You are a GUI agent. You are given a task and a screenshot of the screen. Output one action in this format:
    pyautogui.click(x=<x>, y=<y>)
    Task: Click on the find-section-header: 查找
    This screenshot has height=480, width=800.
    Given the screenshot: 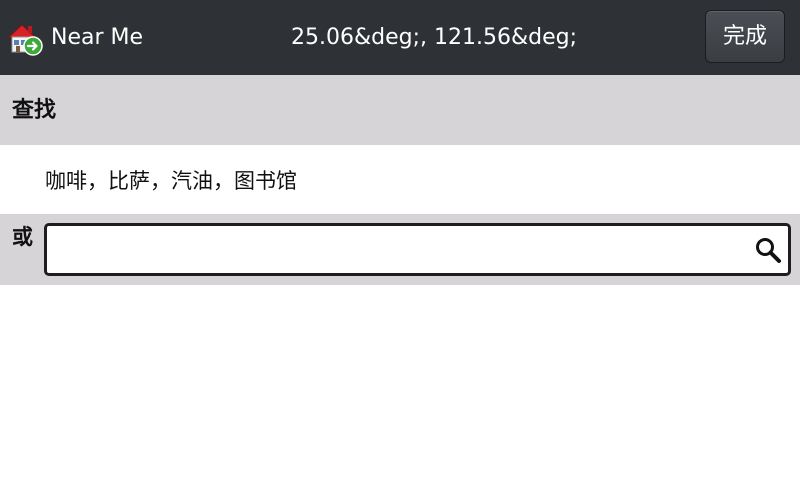 What is the action you would take?
    pyautogui.click(x=400, y=110)
    